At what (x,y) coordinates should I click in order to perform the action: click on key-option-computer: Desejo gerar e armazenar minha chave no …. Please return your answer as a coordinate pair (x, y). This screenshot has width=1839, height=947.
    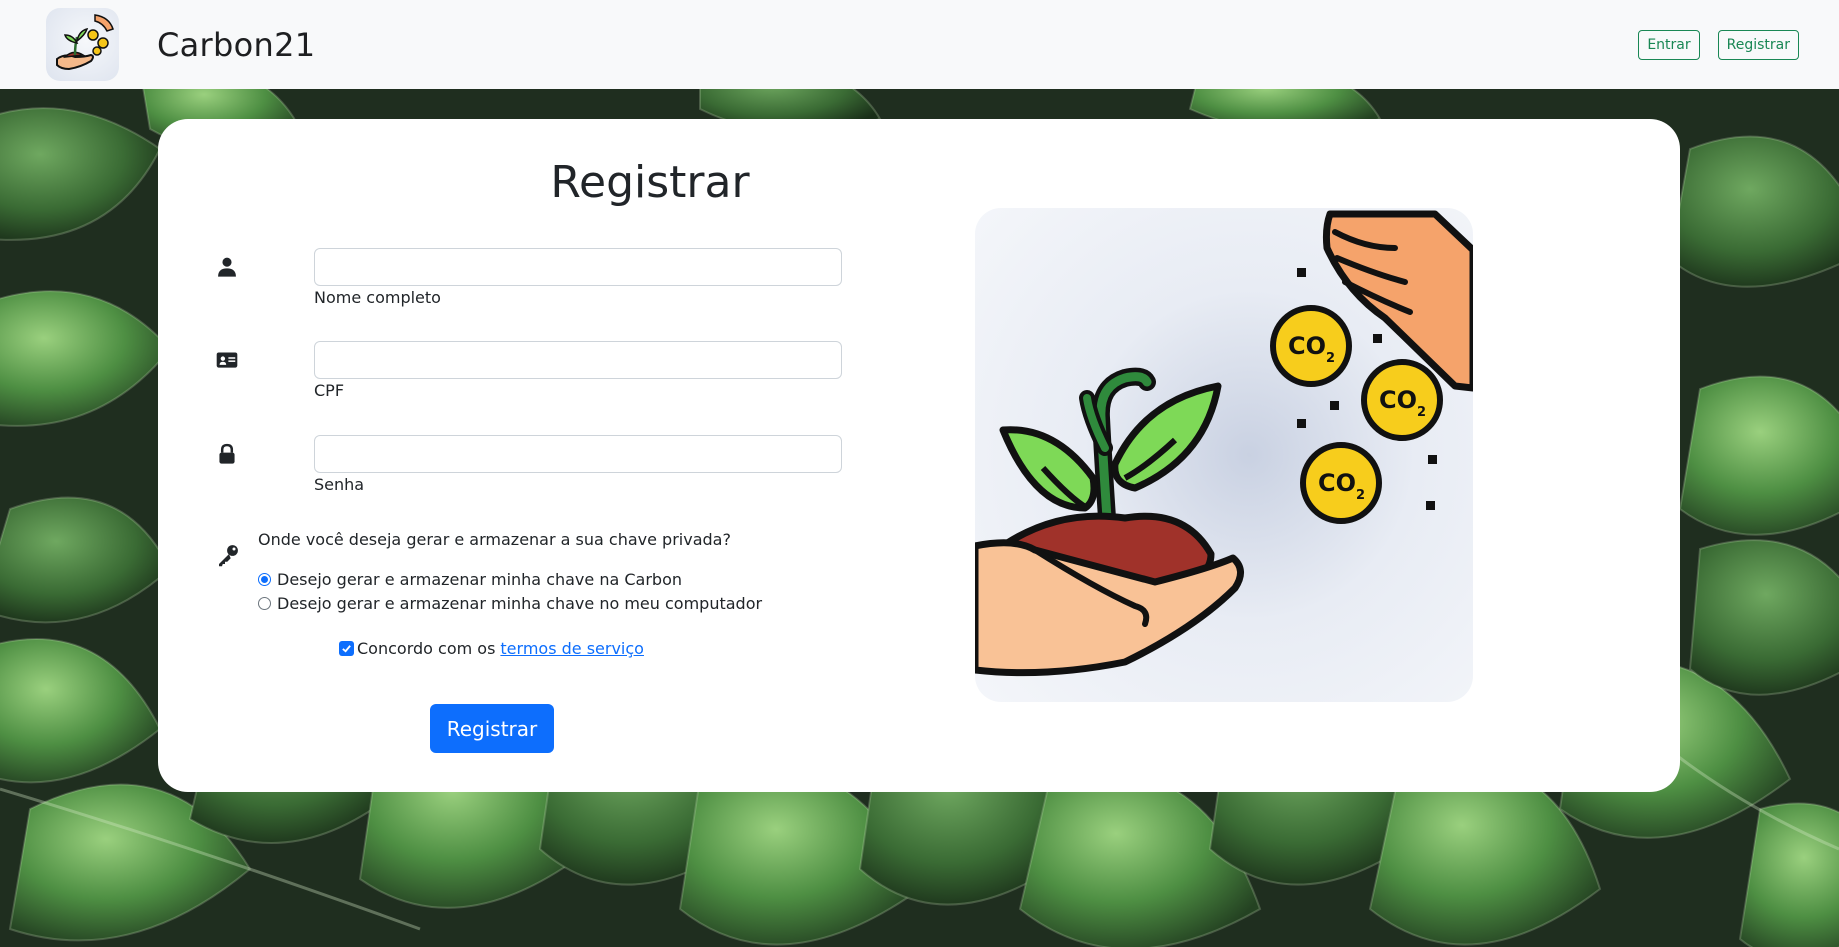
    Looking at the image, I should click on (510, 603).